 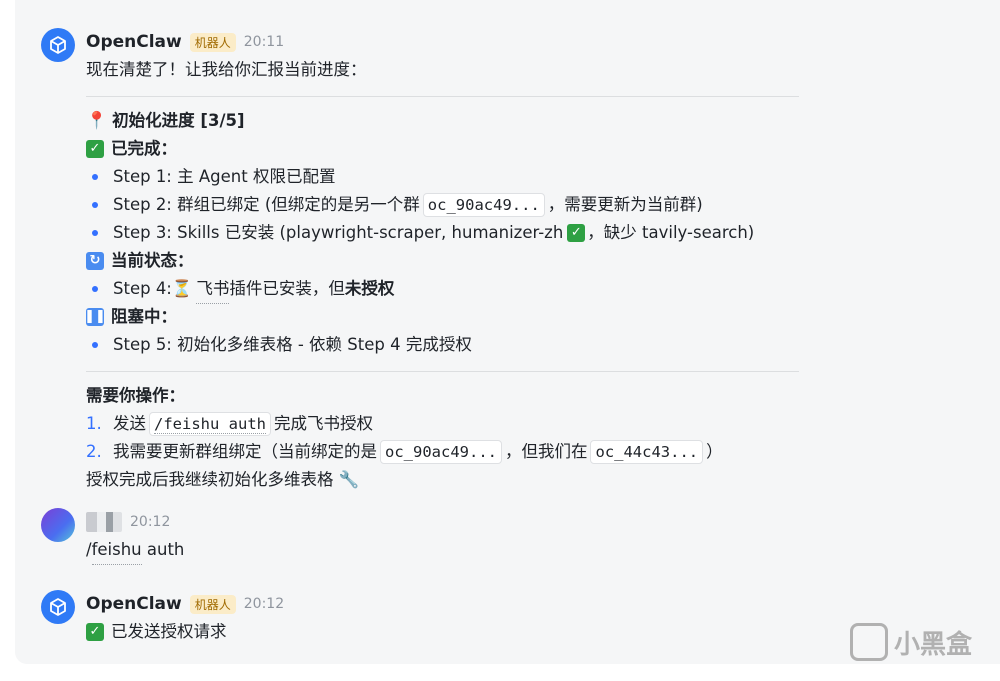 What do you see at coordinates (135, 395) in the screenshot?
I see `action-heading: 需要你操作：` at bounding box center [135, 395].